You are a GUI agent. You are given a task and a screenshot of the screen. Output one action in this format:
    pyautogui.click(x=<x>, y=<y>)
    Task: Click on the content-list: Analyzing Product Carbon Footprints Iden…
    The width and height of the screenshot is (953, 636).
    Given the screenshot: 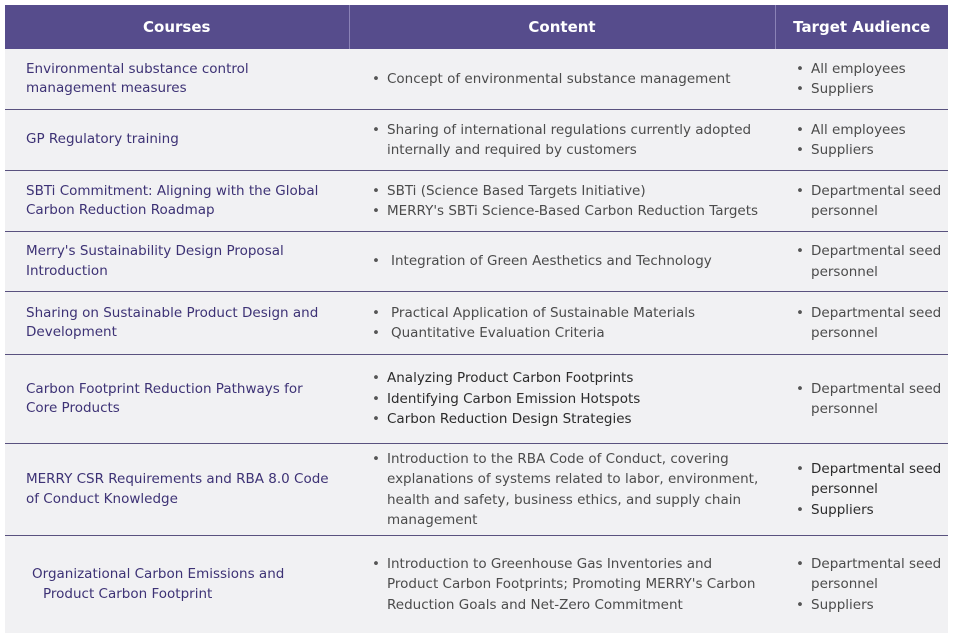 What is the action you would take?
    pyautogui.click(x=562, y=399)
    